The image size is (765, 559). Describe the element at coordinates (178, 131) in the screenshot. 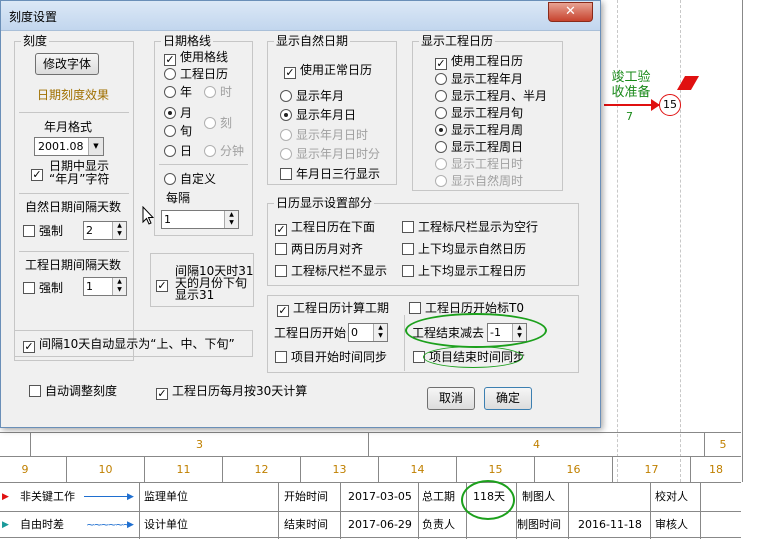

I see `grid-xun-radio: 旬` at that location.